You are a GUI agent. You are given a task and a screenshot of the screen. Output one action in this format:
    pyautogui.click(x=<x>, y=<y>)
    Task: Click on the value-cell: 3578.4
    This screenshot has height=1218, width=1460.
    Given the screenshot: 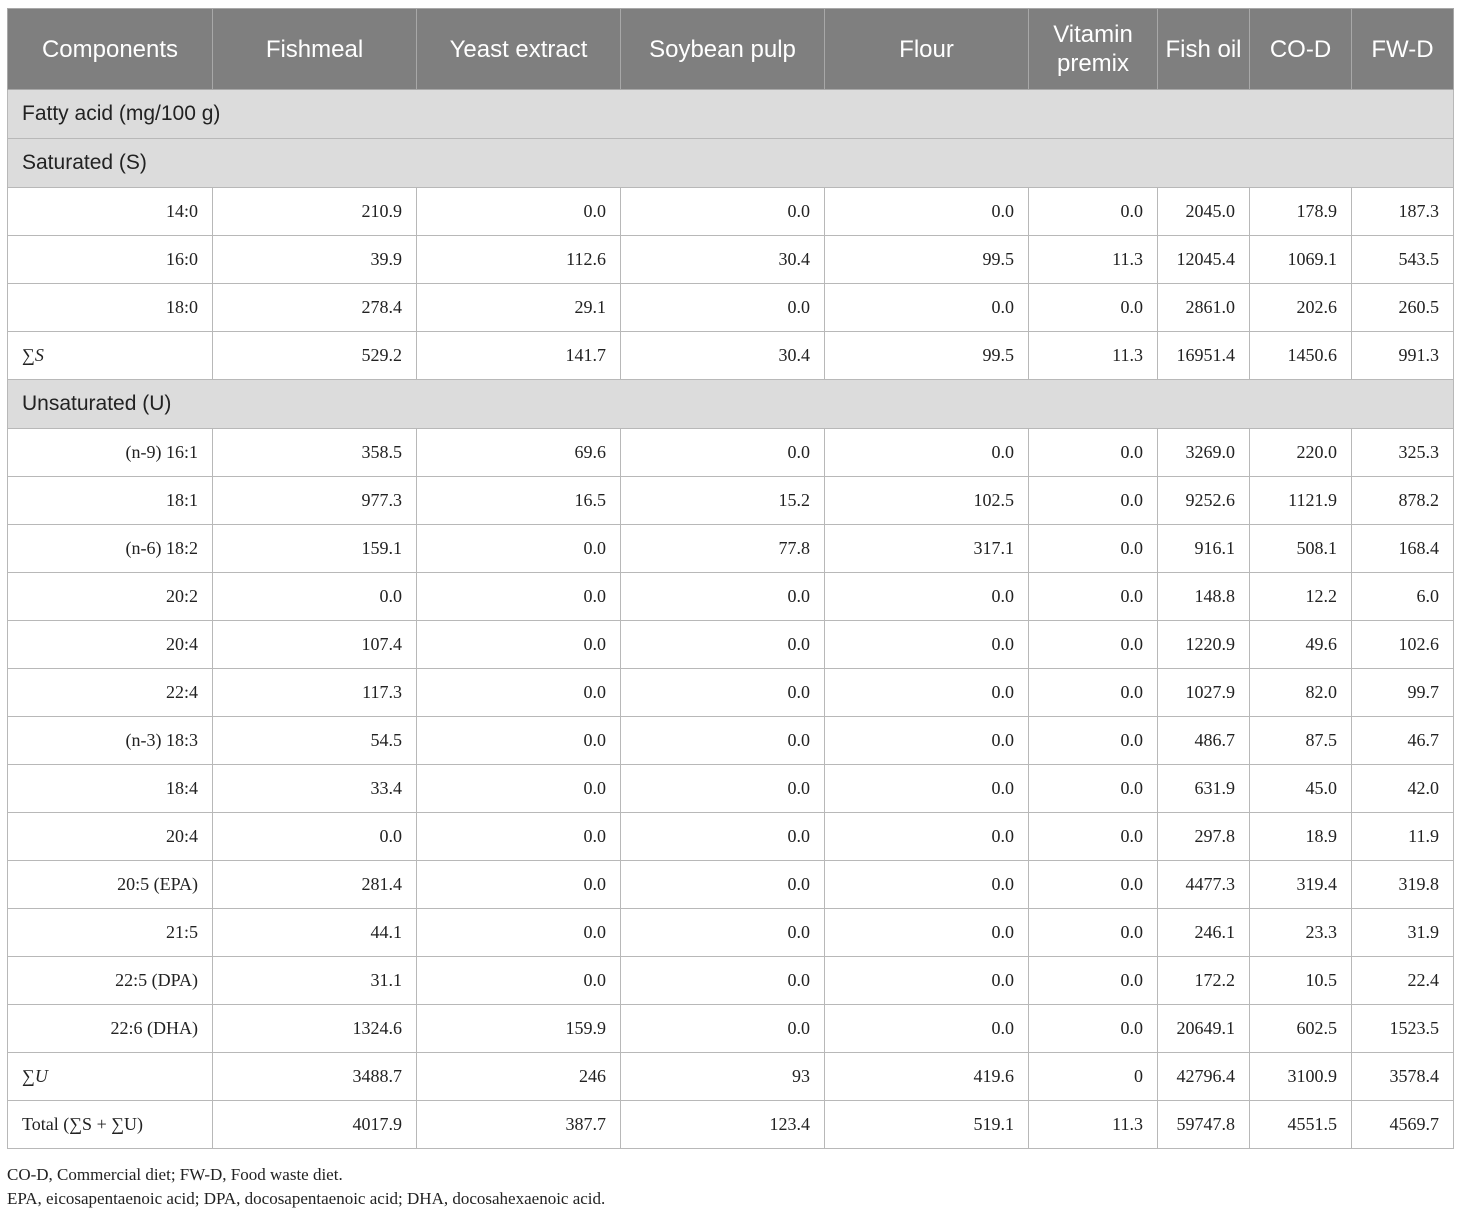 What is the action you would take?
    pyautogui.click(x=1402, y=1076)
    